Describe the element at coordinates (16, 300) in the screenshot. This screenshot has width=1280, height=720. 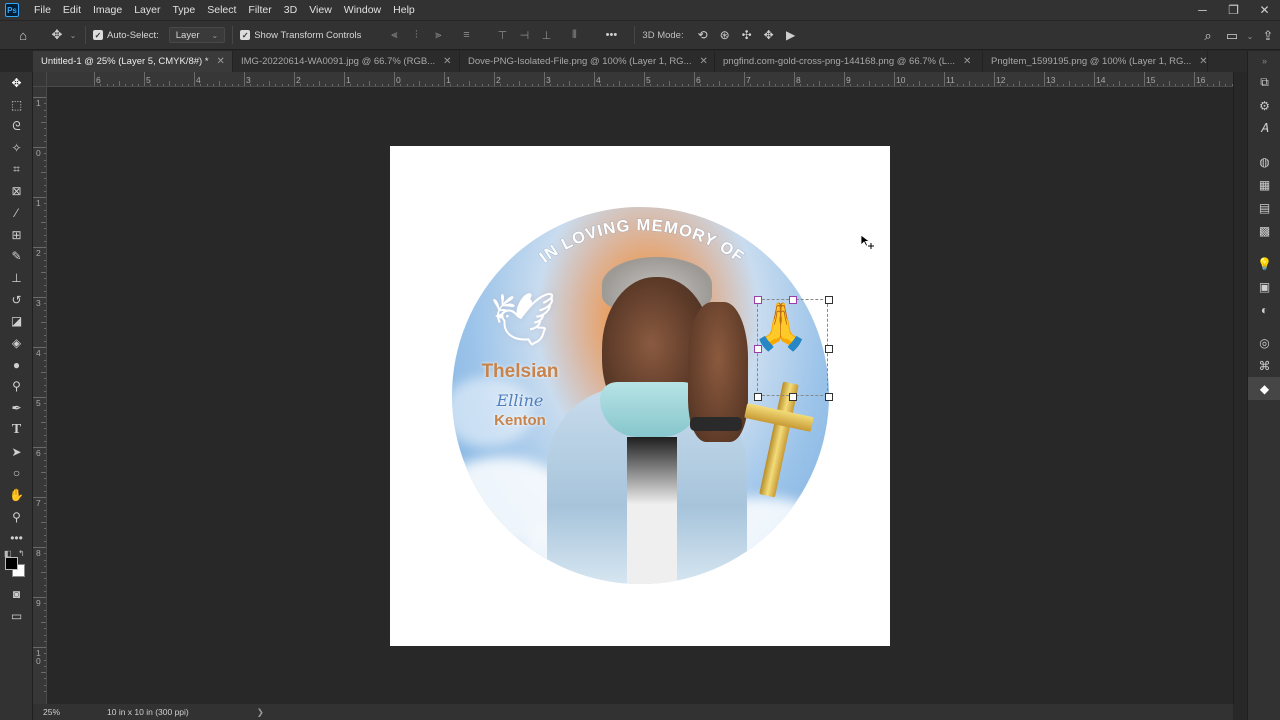
I see `history-brush-tool-icon: ↺` at that location.